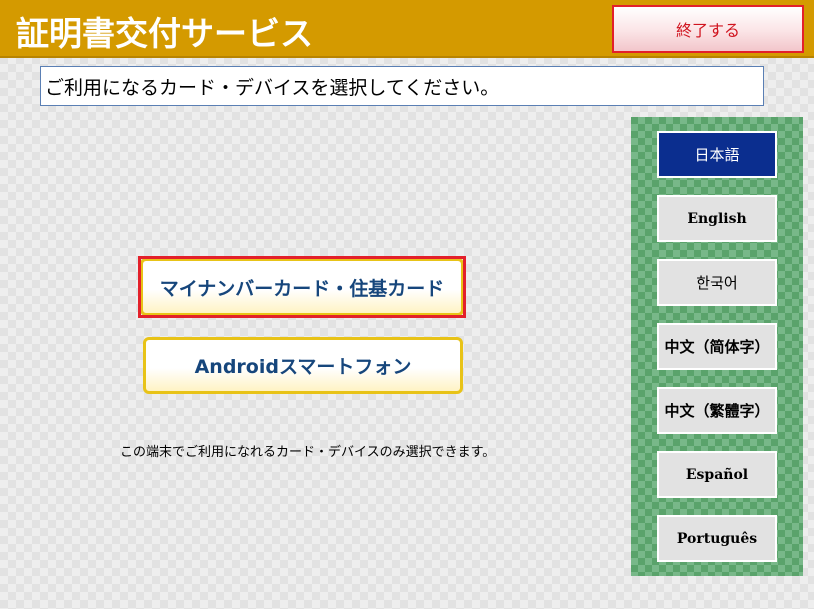 The image size is (814, 609). Describe the element at coordinates (402, 86) in the screenshot. I see `instruction-text: ご利用になるカード・デバイスを選択してください。` at that location.